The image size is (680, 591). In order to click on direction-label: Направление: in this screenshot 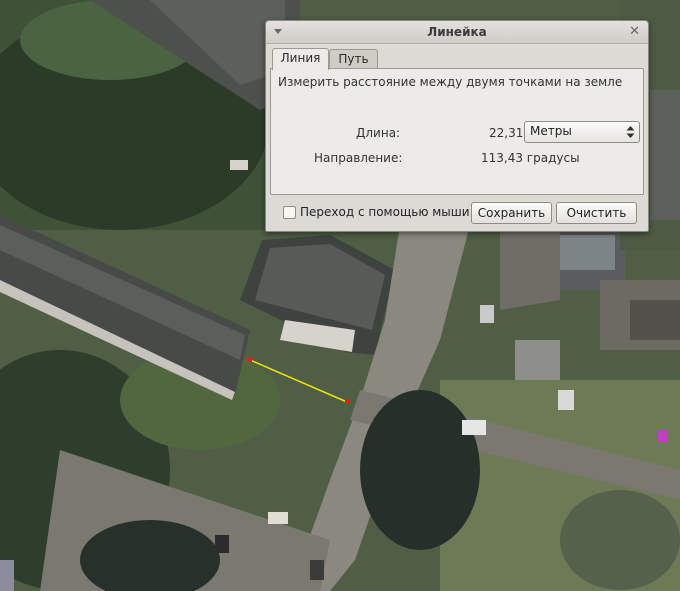, I will do `click(358, 158)`.